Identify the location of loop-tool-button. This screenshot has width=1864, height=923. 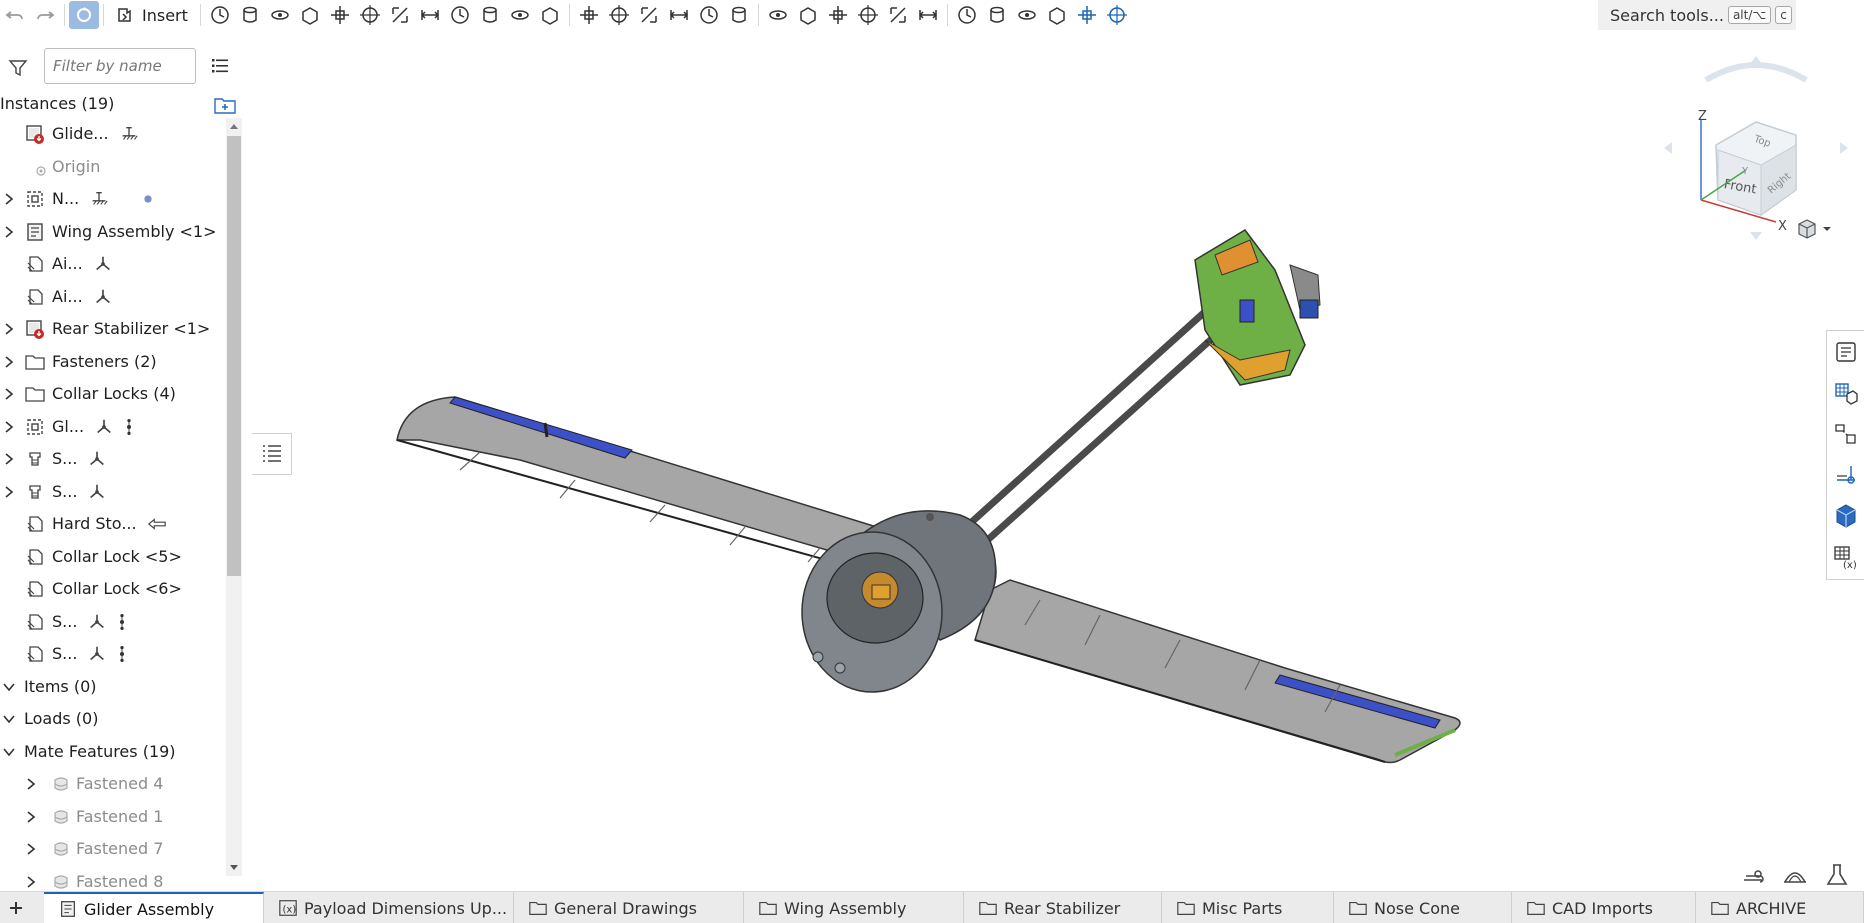
(1087, 15).